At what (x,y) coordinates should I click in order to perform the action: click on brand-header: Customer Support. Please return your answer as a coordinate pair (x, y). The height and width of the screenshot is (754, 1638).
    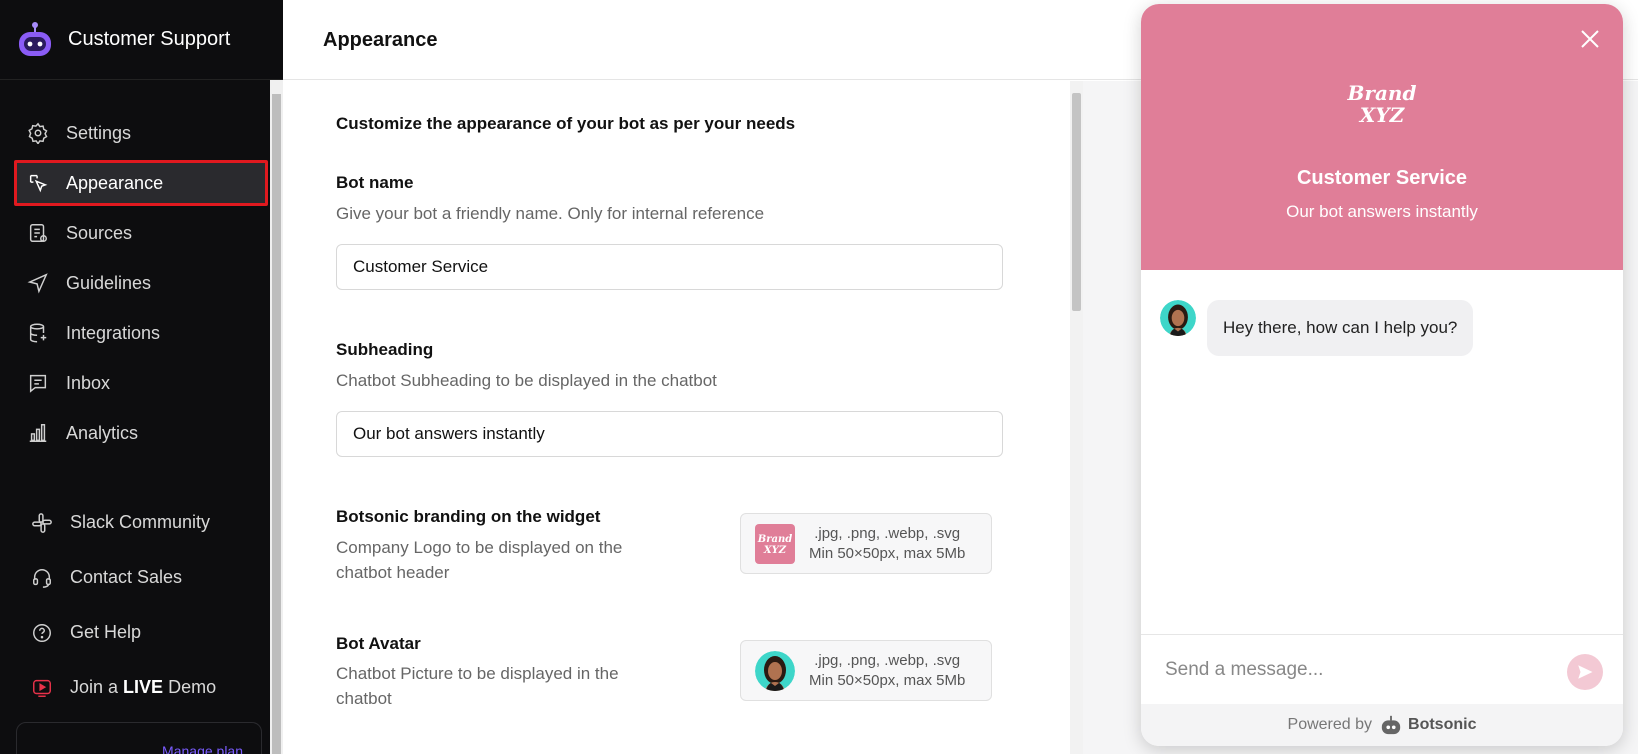
    Looking at the image, I should click on (141, 40).